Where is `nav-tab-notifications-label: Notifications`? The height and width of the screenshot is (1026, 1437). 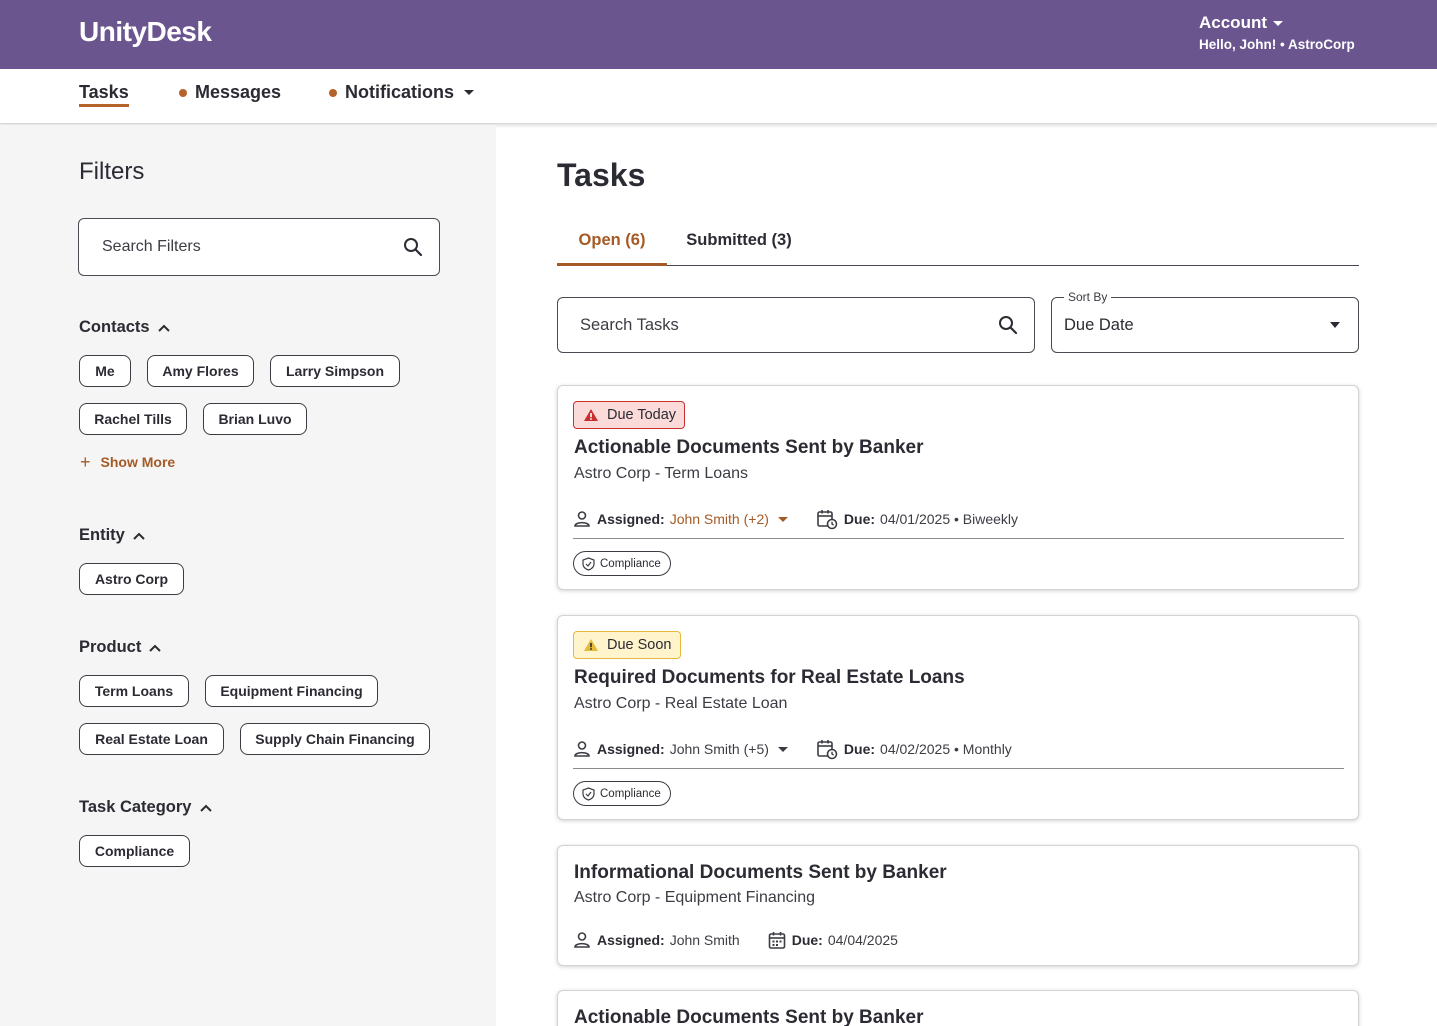 nav-tab-notifications-label: Notifications is located at coordinates (400, 92).